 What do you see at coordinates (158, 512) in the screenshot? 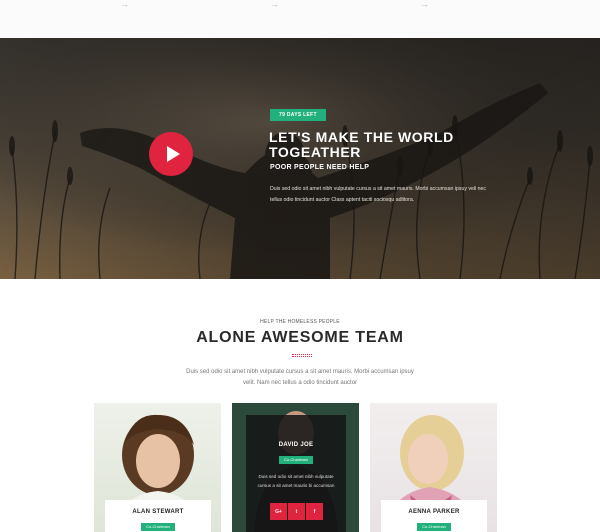
I see `member-name: ALAN STEWART` at bounding box center [158, 512].